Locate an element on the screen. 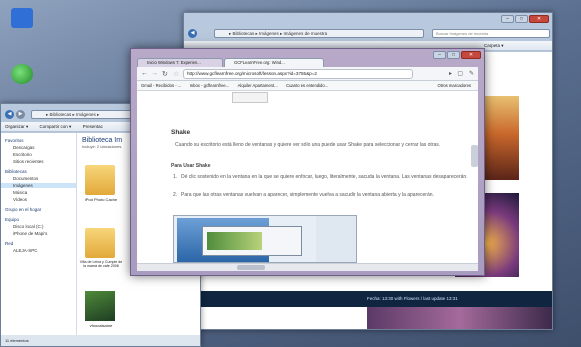  article-subheading: Para Usar Shake is located at coordinates (191, 166).